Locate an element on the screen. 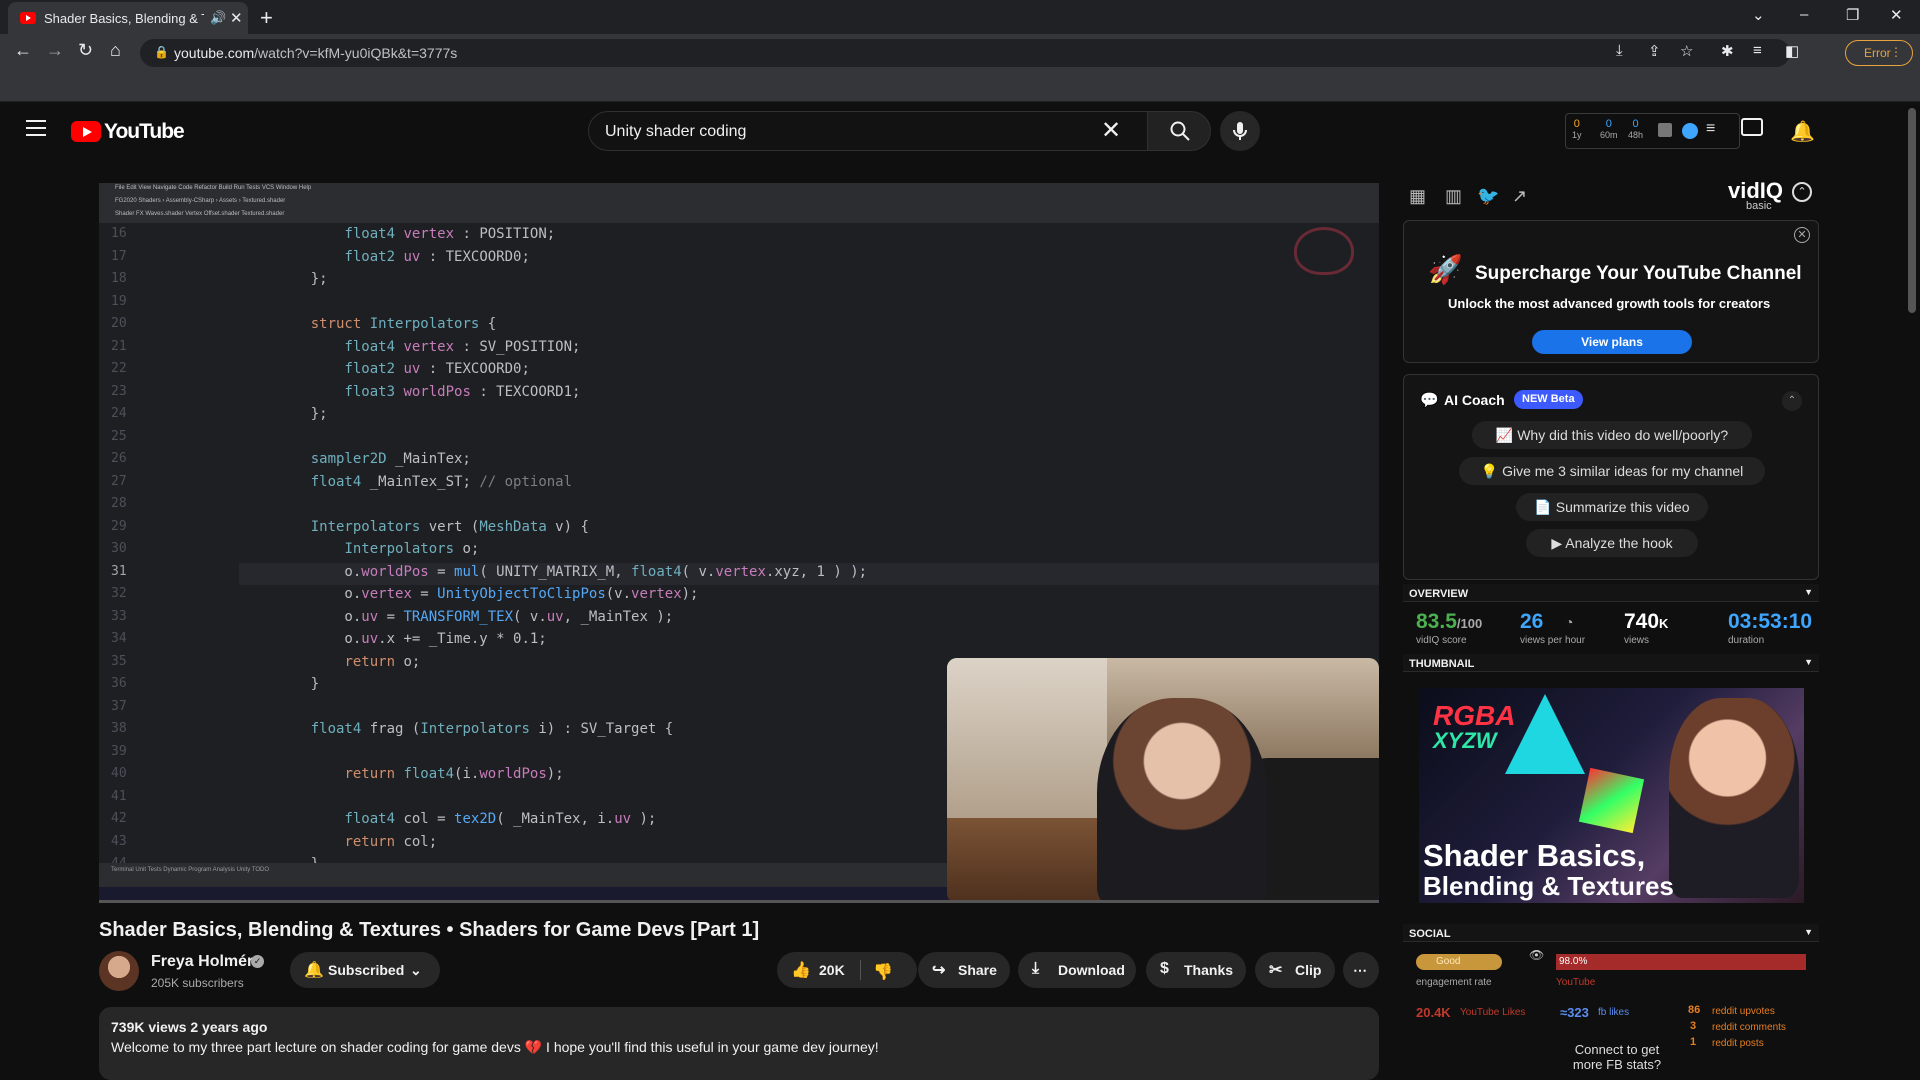 This screenshot has width=1920, height=1080. vidiq-menu-icon: ≡ is located at coordinates (1710, 129).